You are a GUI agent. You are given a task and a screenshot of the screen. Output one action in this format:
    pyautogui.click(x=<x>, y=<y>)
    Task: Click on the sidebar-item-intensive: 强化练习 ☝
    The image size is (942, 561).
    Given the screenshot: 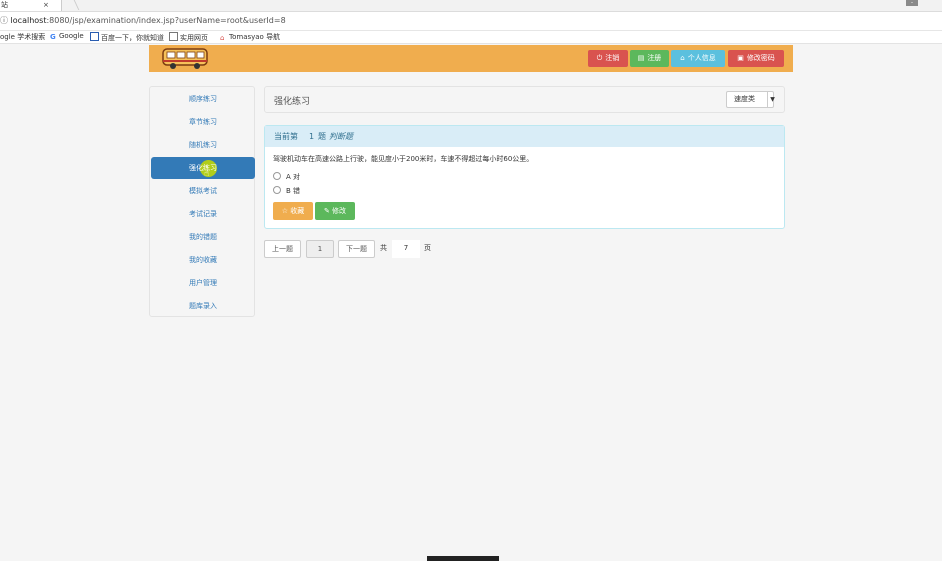 What is the action you would take?
    pyautogui.click(x=203, y=168)
    